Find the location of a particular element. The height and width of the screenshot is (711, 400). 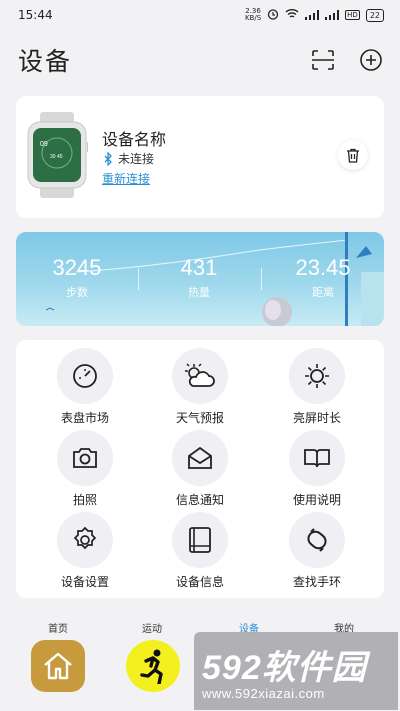

delete-device-button is located at coordinates (353, 155).